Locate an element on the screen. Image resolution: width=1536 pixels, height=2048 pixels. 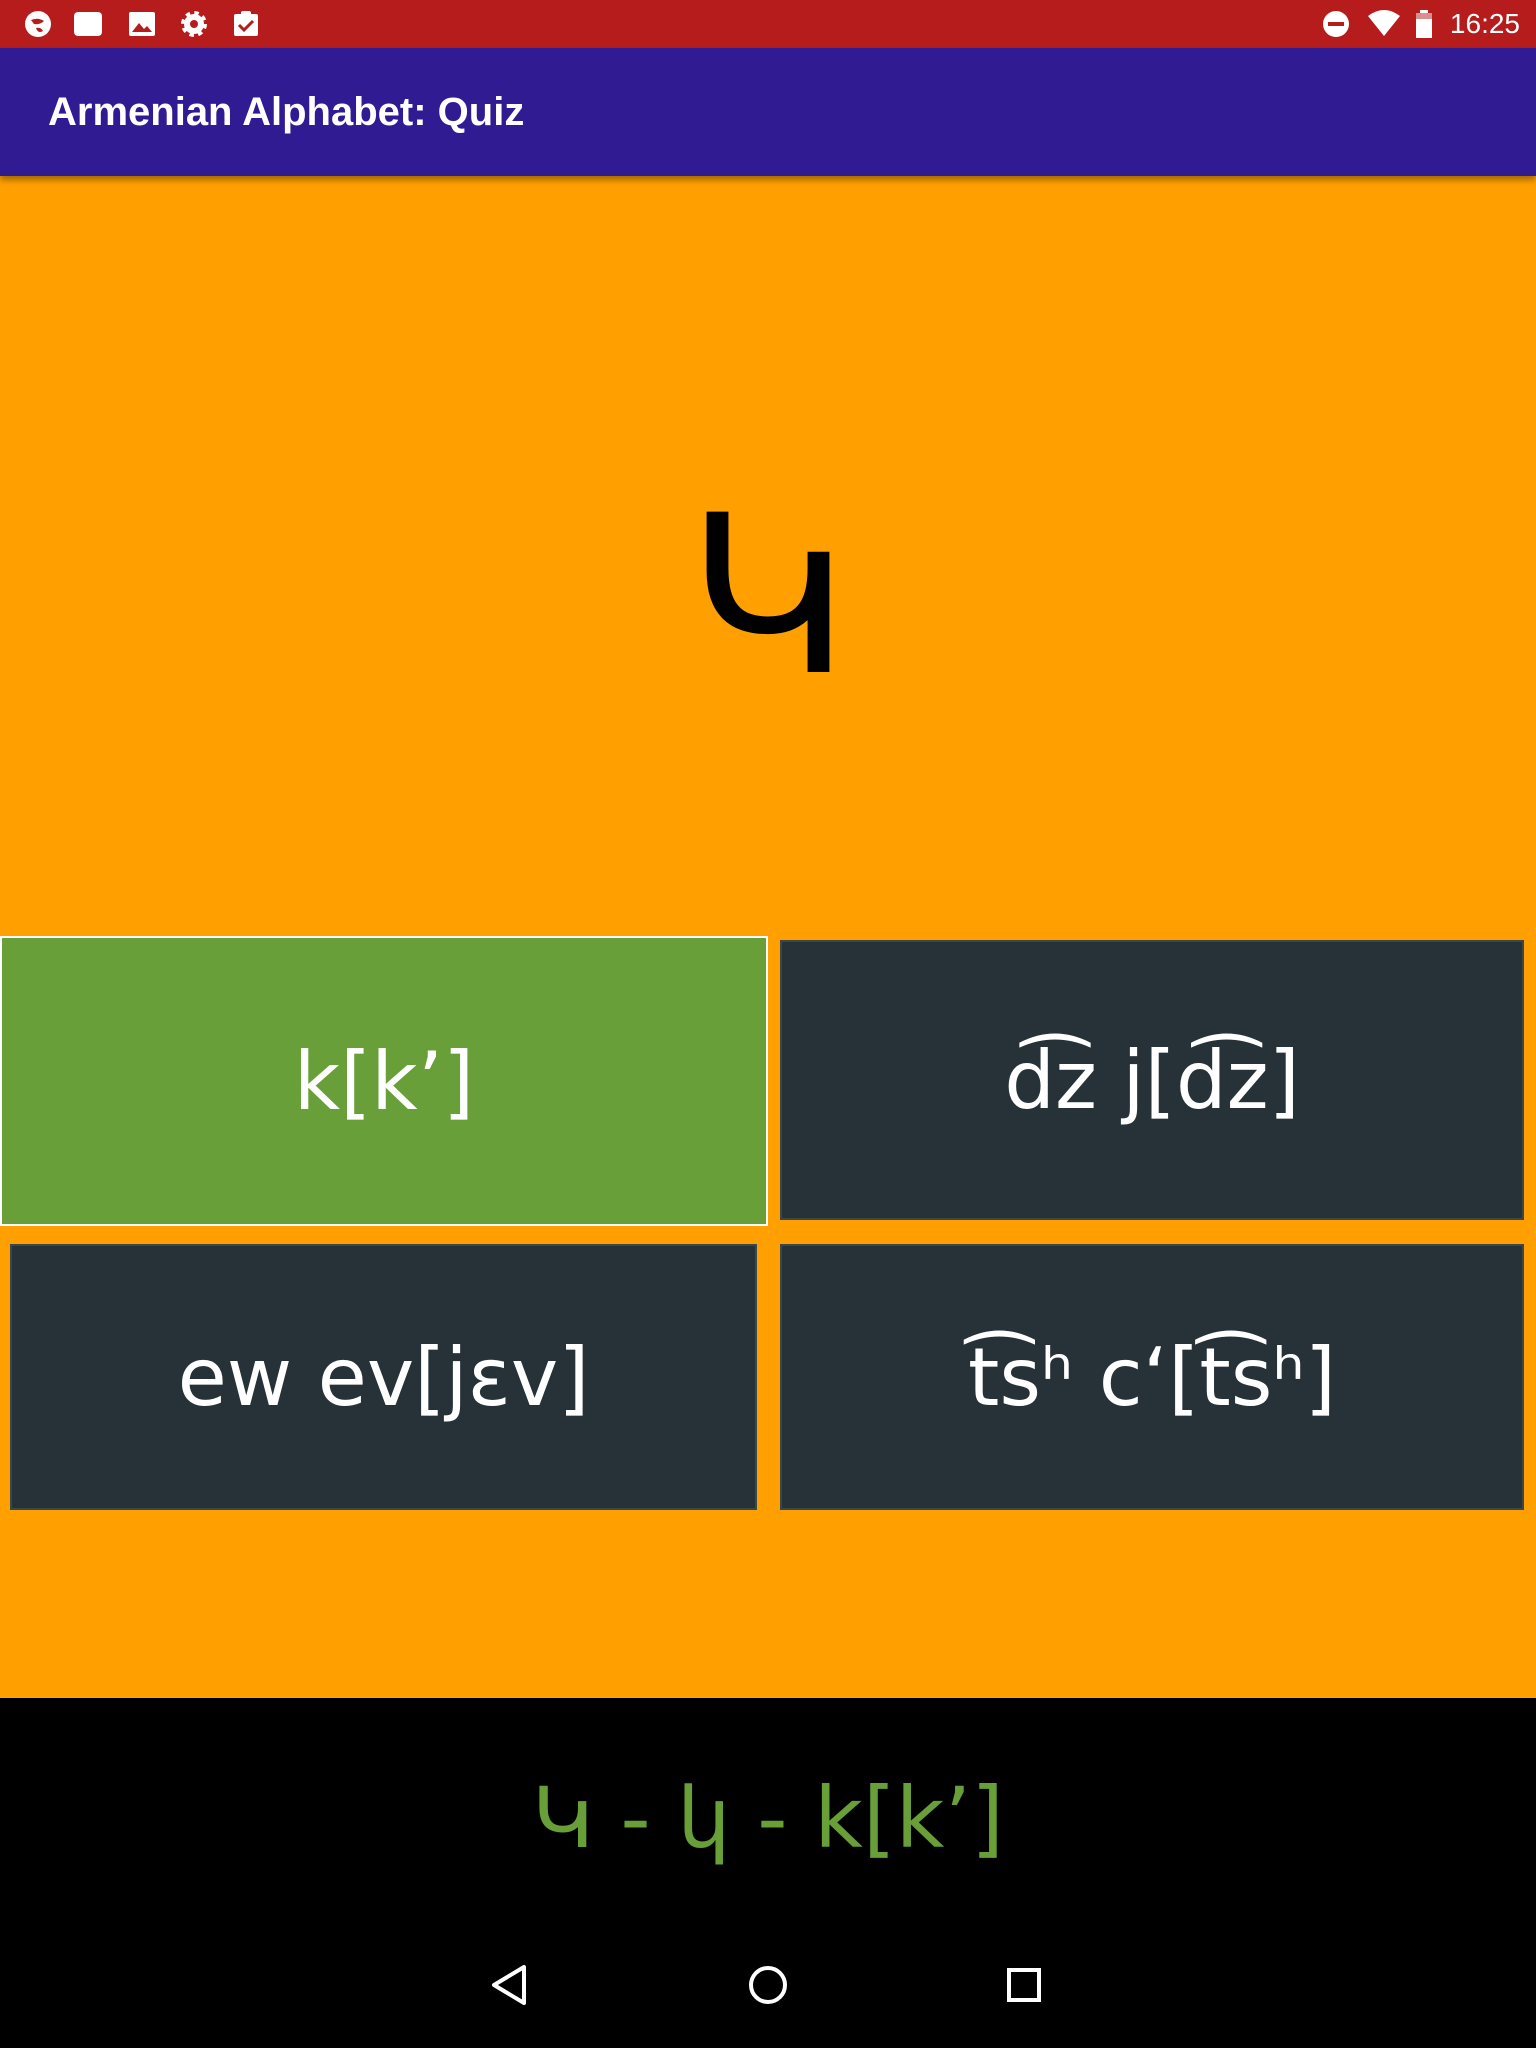
feedback-area: Կ - կ - k[kʼ] is located at coordinates (768, 1810).